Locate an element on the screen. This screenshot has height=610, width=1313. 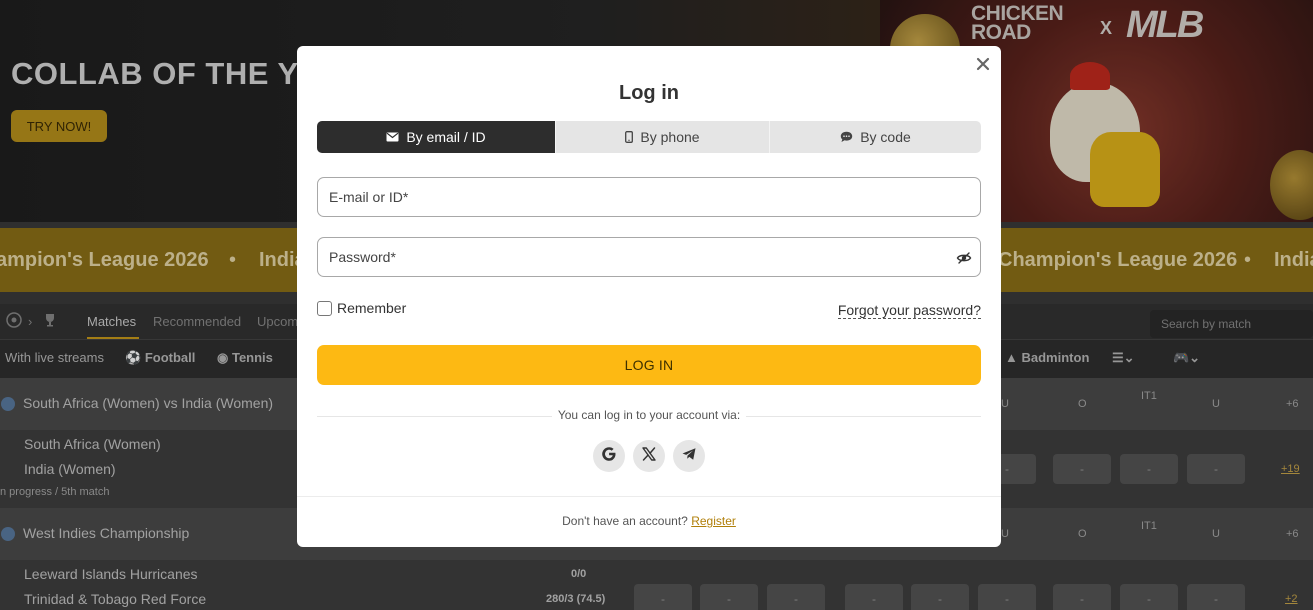
tab-by-email: By email / ID is located at coordinates (436, 137).